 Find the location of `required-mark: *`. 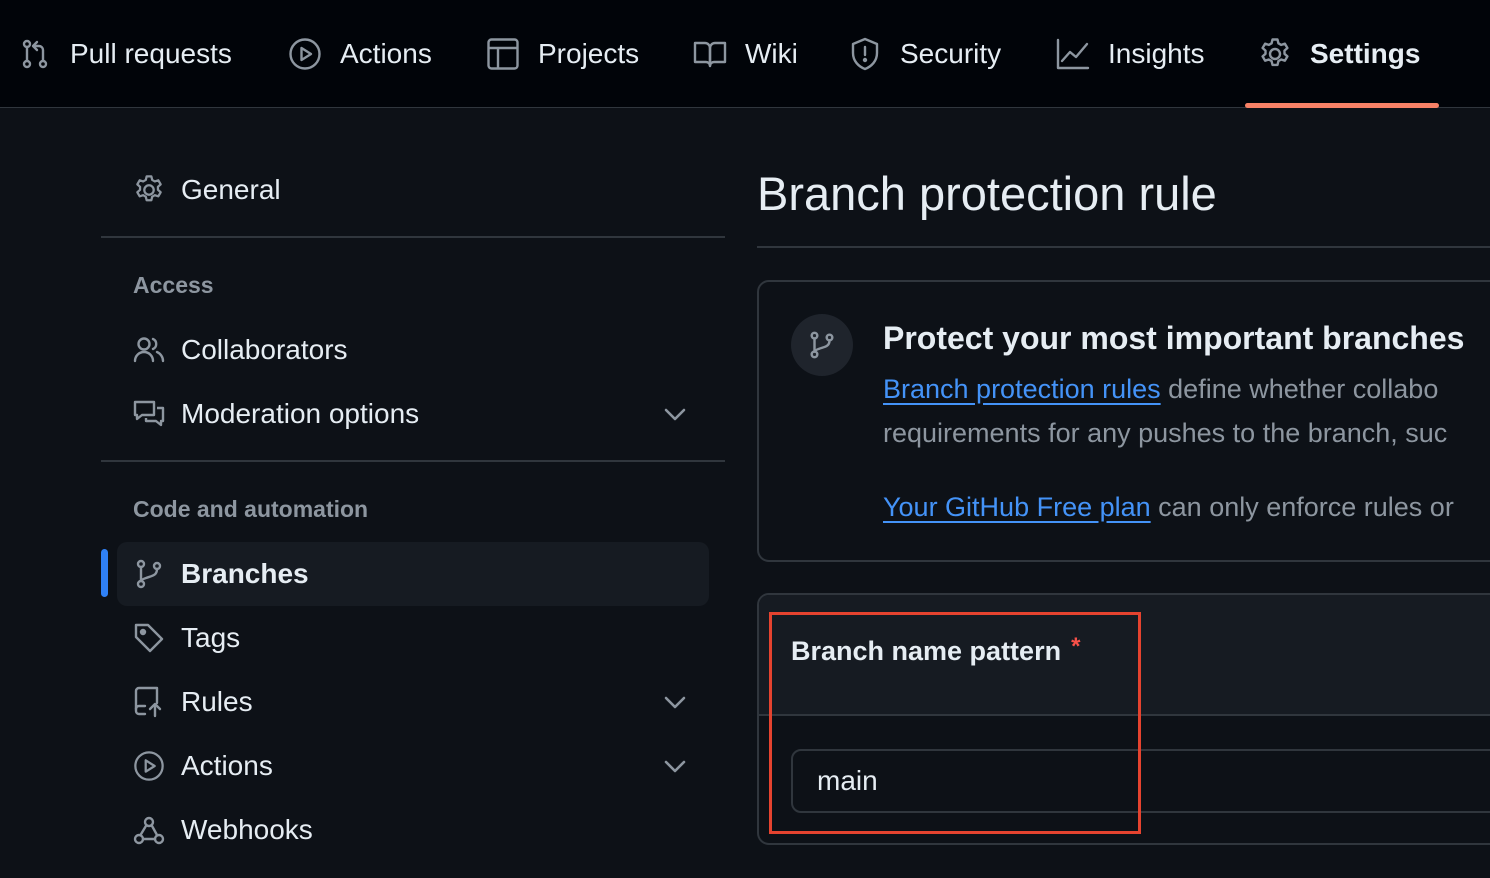

required-mark: * is located at coordinates (1076, 646).